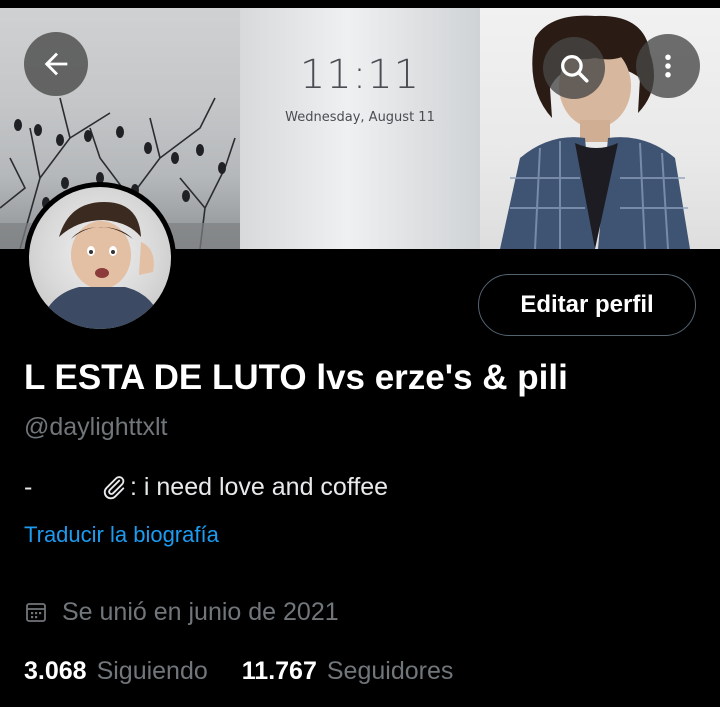 The width and height of the screenshot is (720, 707). I want to click on arrow-left-icon, so click(56, 64).